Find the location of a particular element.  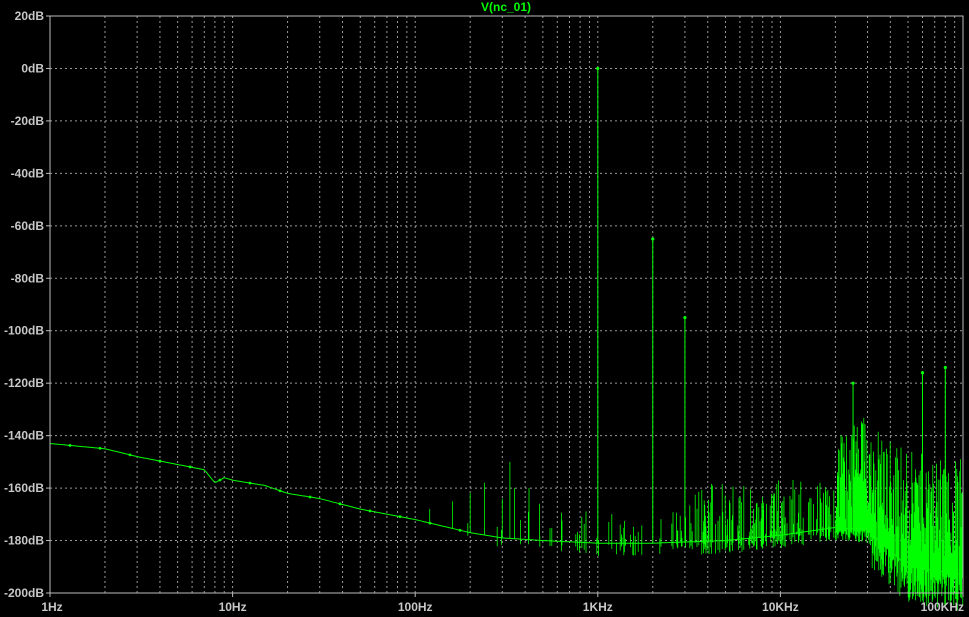

x-tick-label: 100Hz is located at coordinates (415, 607).